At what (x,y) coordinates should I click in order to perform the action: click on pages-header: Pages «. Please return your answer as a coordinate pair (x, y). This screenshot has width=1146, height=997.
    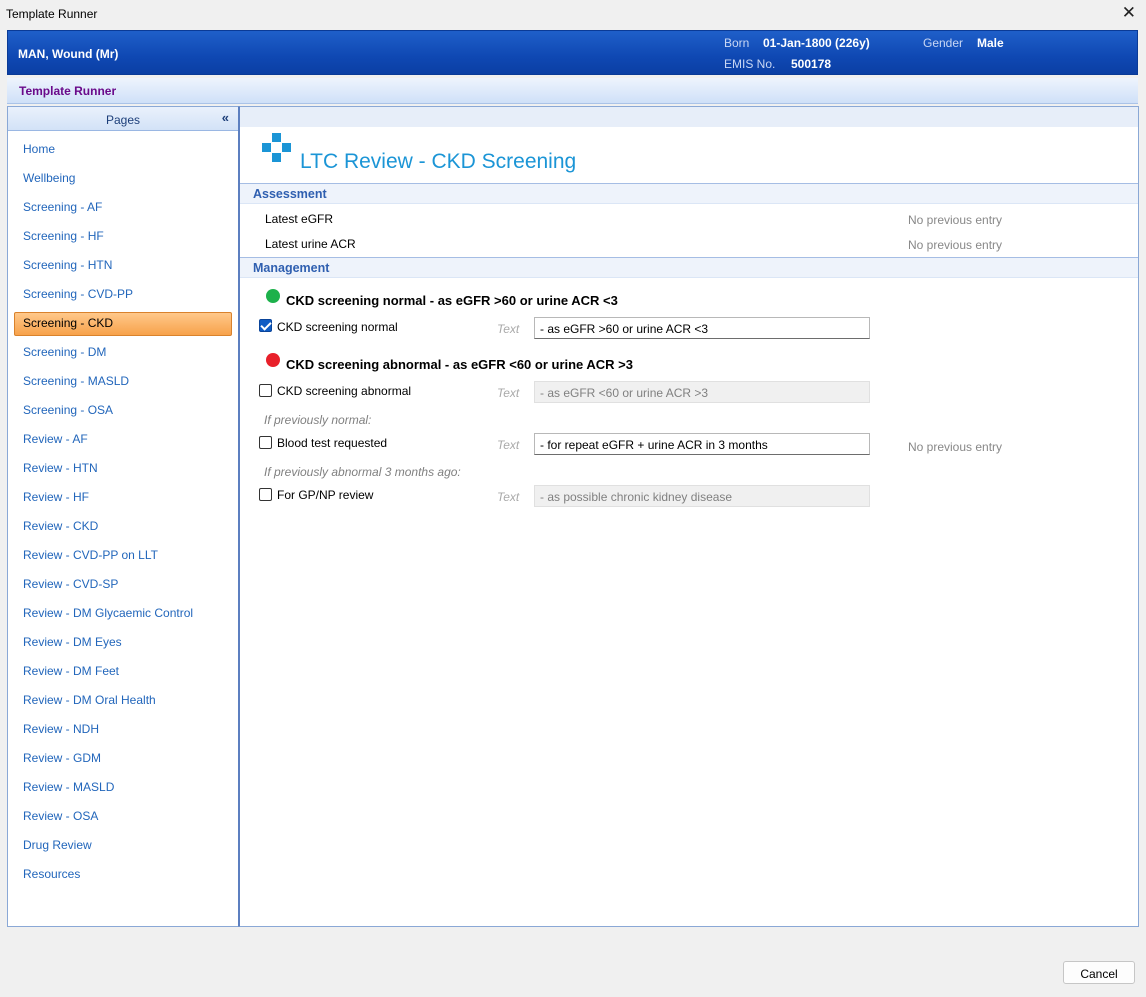
    Looking at the image, I should click on (123, 119).